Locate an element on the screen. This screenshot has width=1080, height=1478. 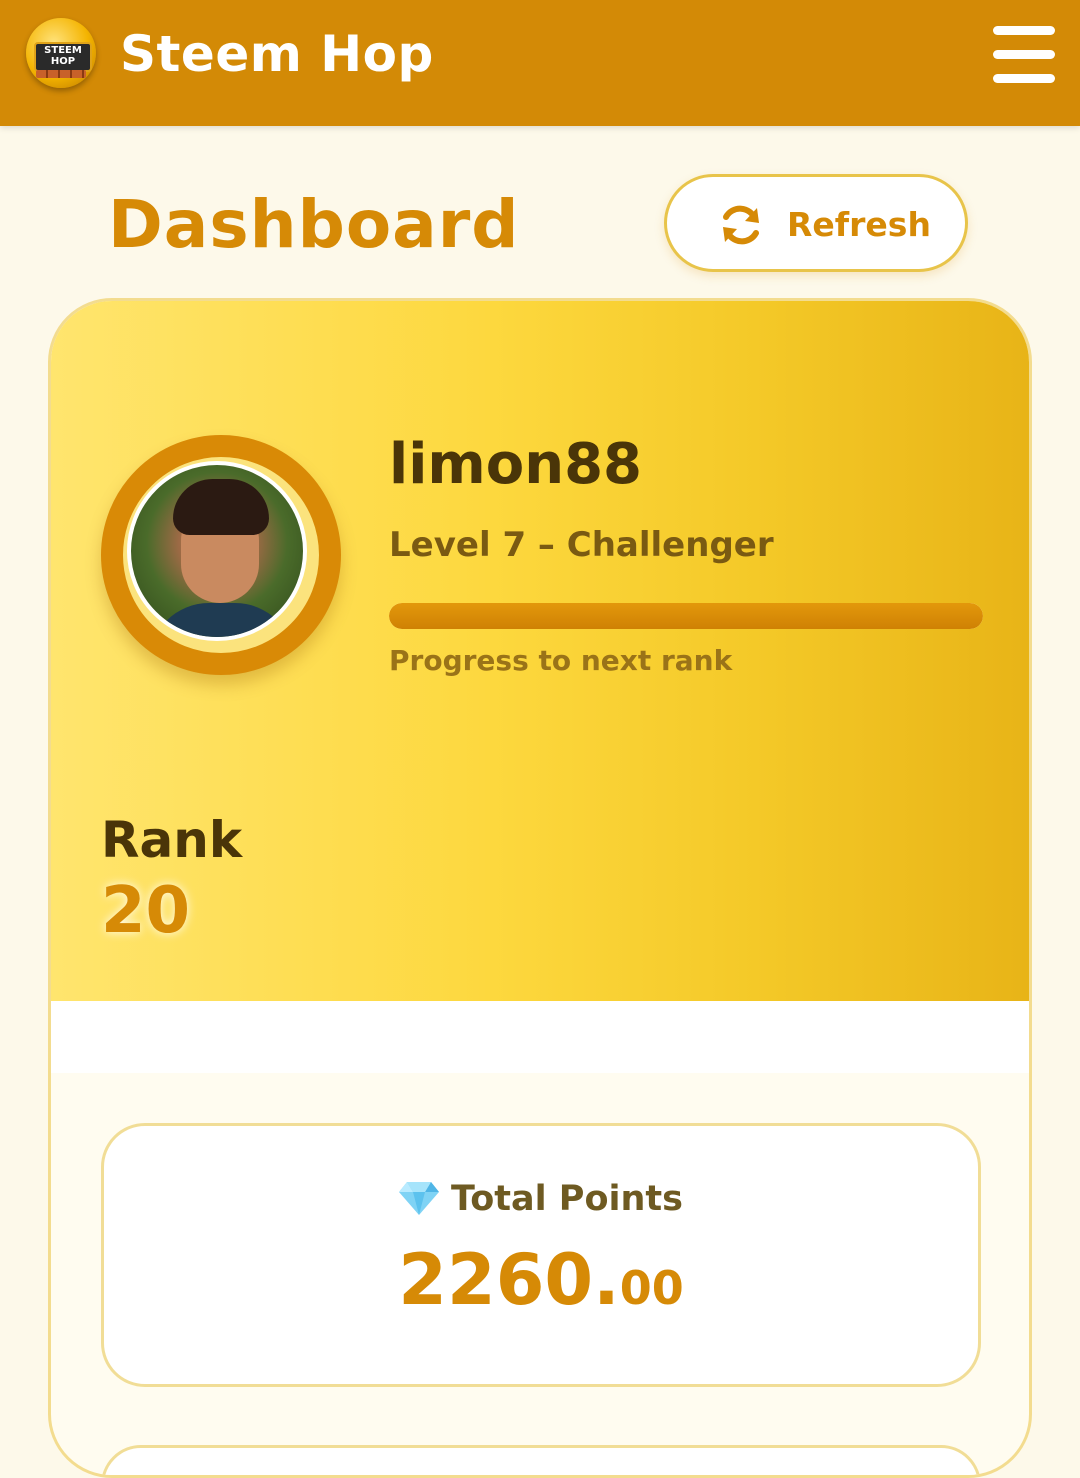
next-stat-card is located at coordinates (541, 1460).